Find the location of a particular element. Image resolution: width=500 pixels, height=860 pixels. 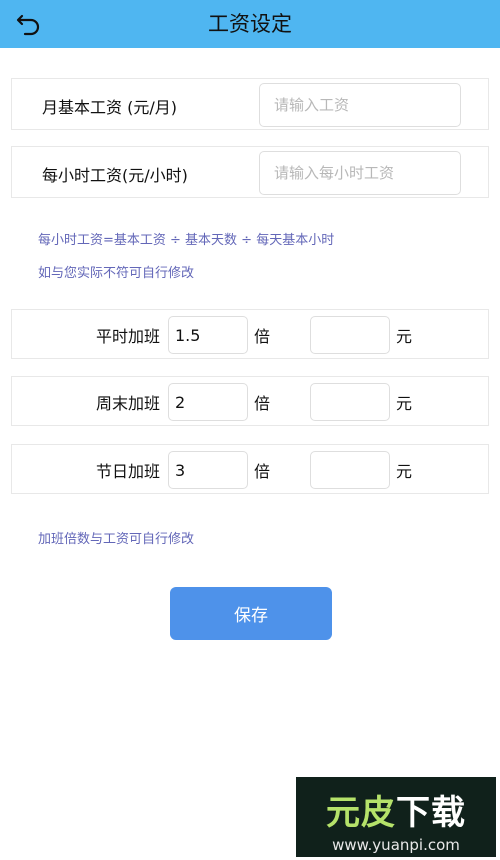

hourly-salary-row: 每小时工资(元/小时) is located at coordinates (250, 172).